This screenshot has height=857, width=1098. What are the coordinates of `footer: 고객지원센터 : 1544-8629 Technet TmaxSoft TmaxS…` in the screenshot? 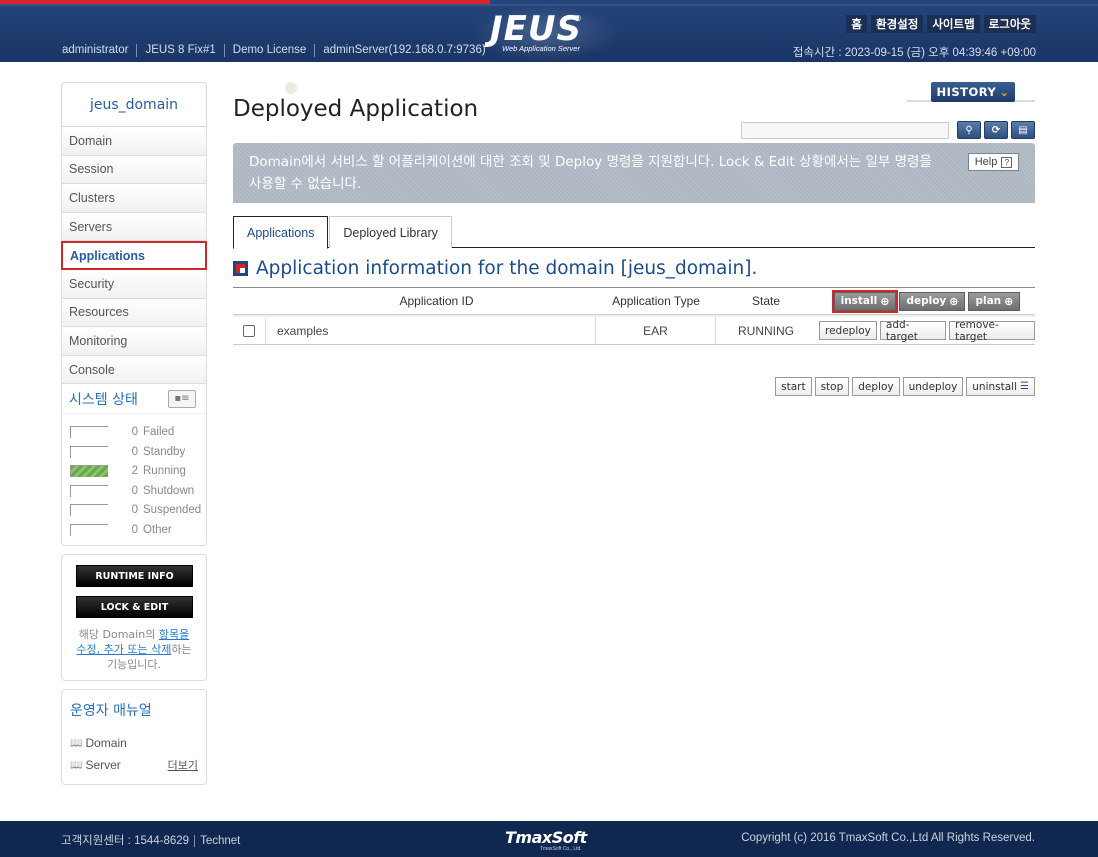 It's located at (549, 839).